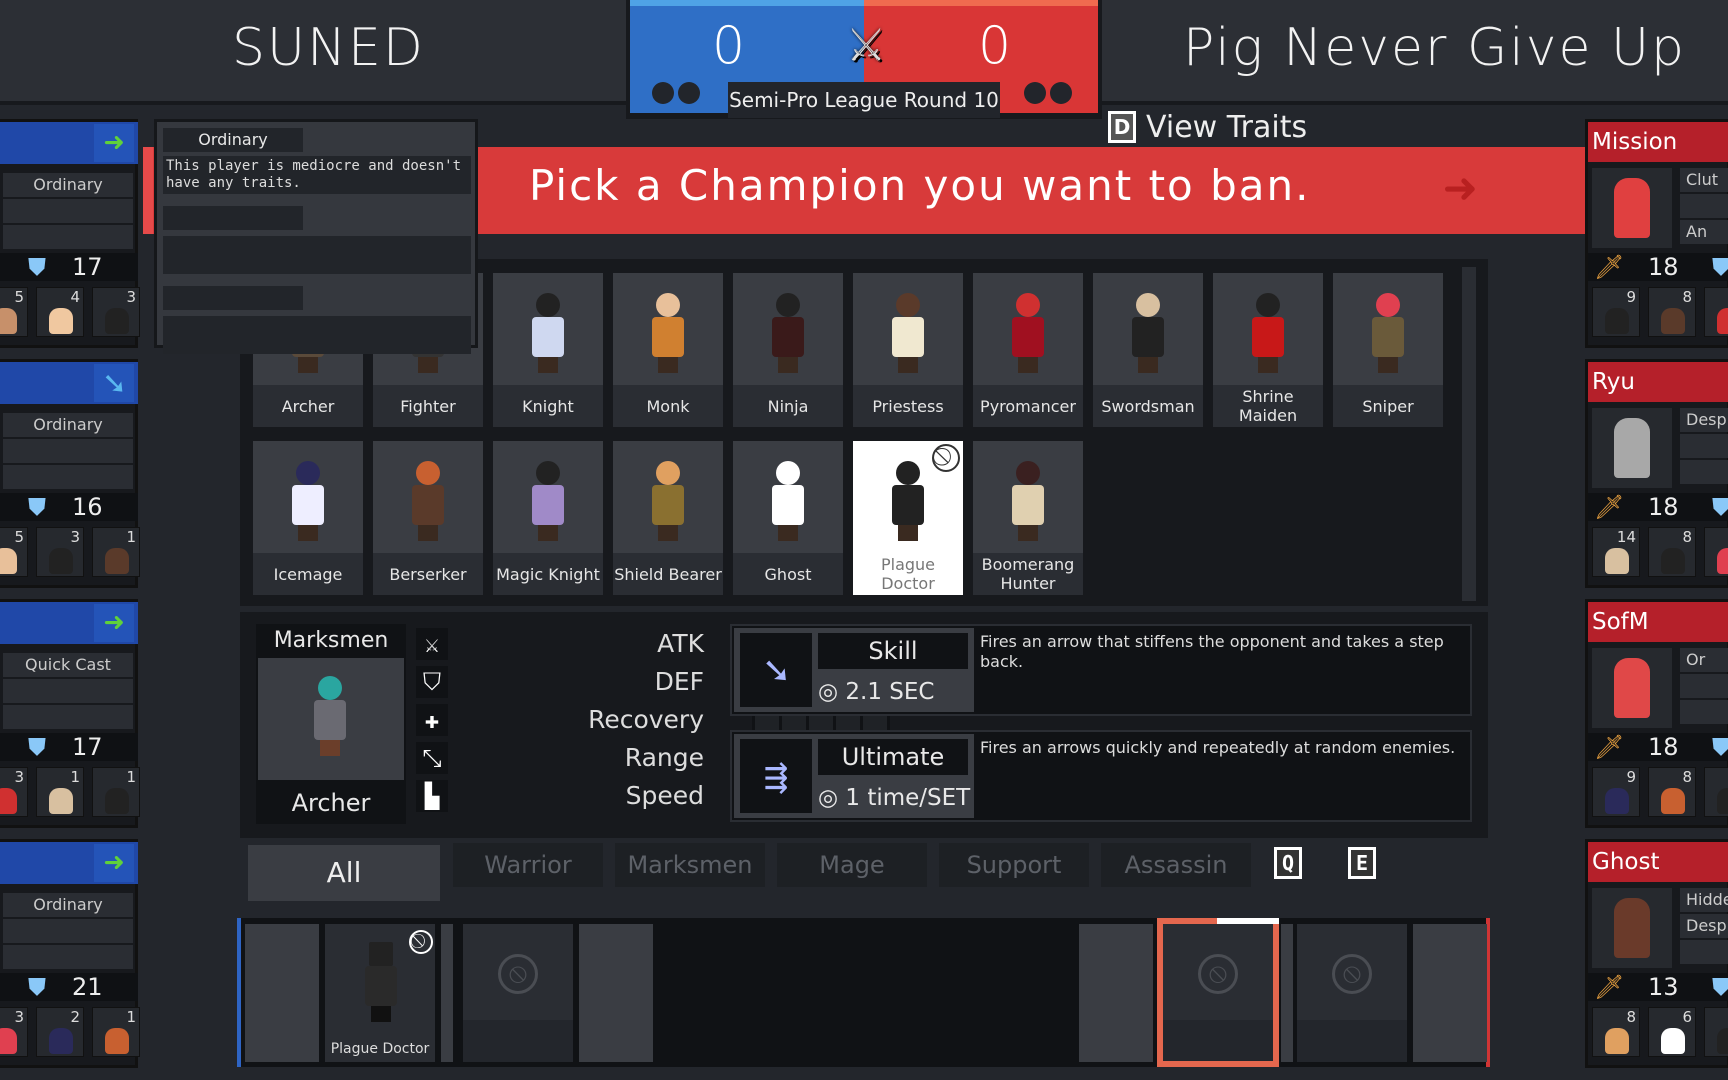  I want to click on champion-card-ninja: Ninja, so click(788, 350).